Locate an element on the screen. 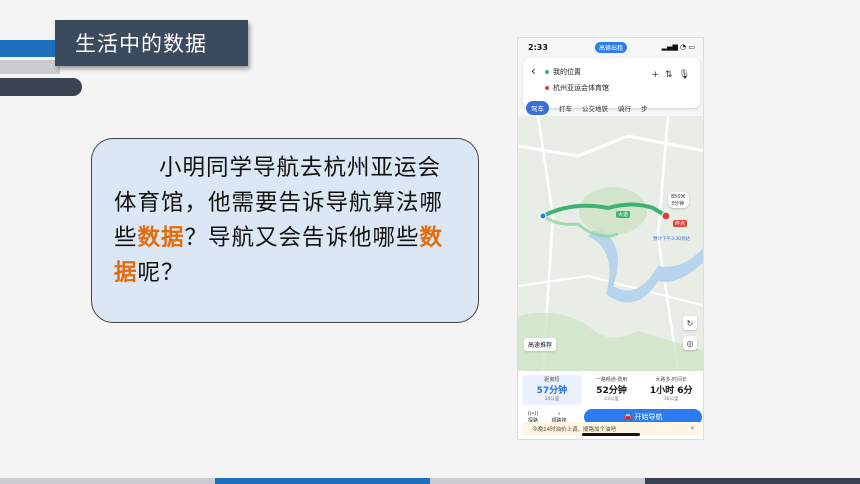 The image size is (860, 484). question-text-3: 呢？ is located at coordinates (161, 273).